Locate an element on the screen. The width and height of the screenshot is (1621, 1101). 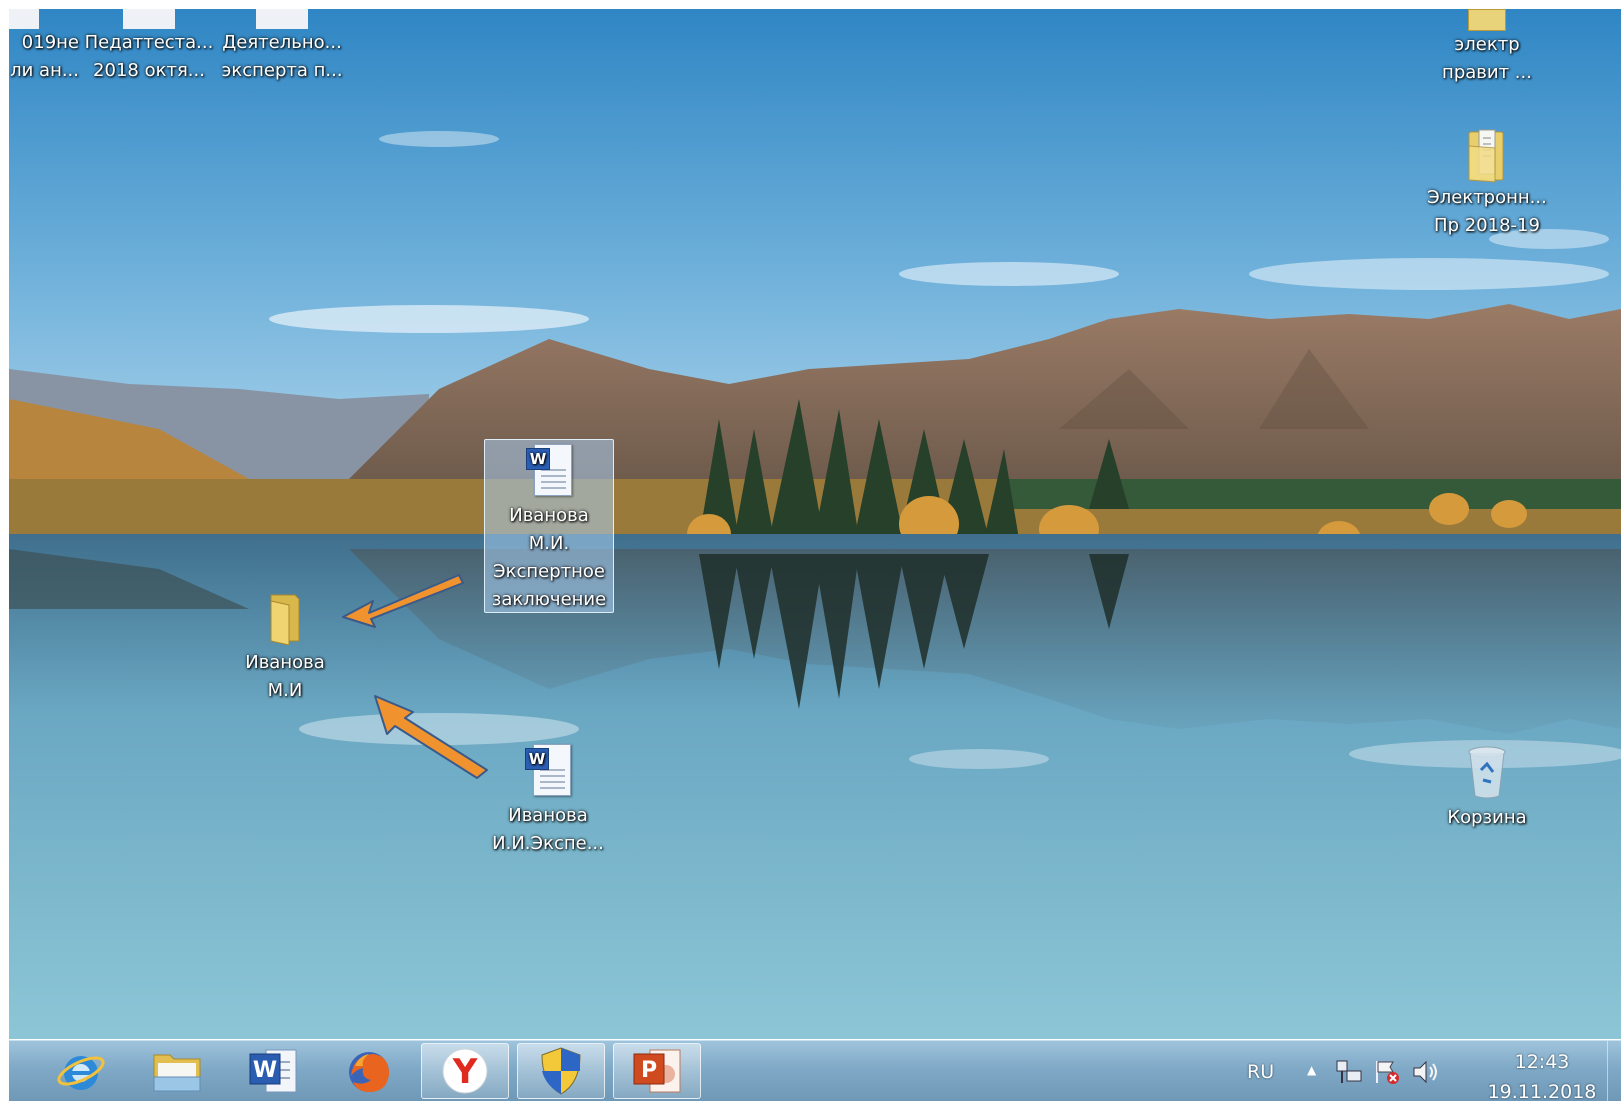
powerpoint-icon: P is located at coordinates (657, 1071).